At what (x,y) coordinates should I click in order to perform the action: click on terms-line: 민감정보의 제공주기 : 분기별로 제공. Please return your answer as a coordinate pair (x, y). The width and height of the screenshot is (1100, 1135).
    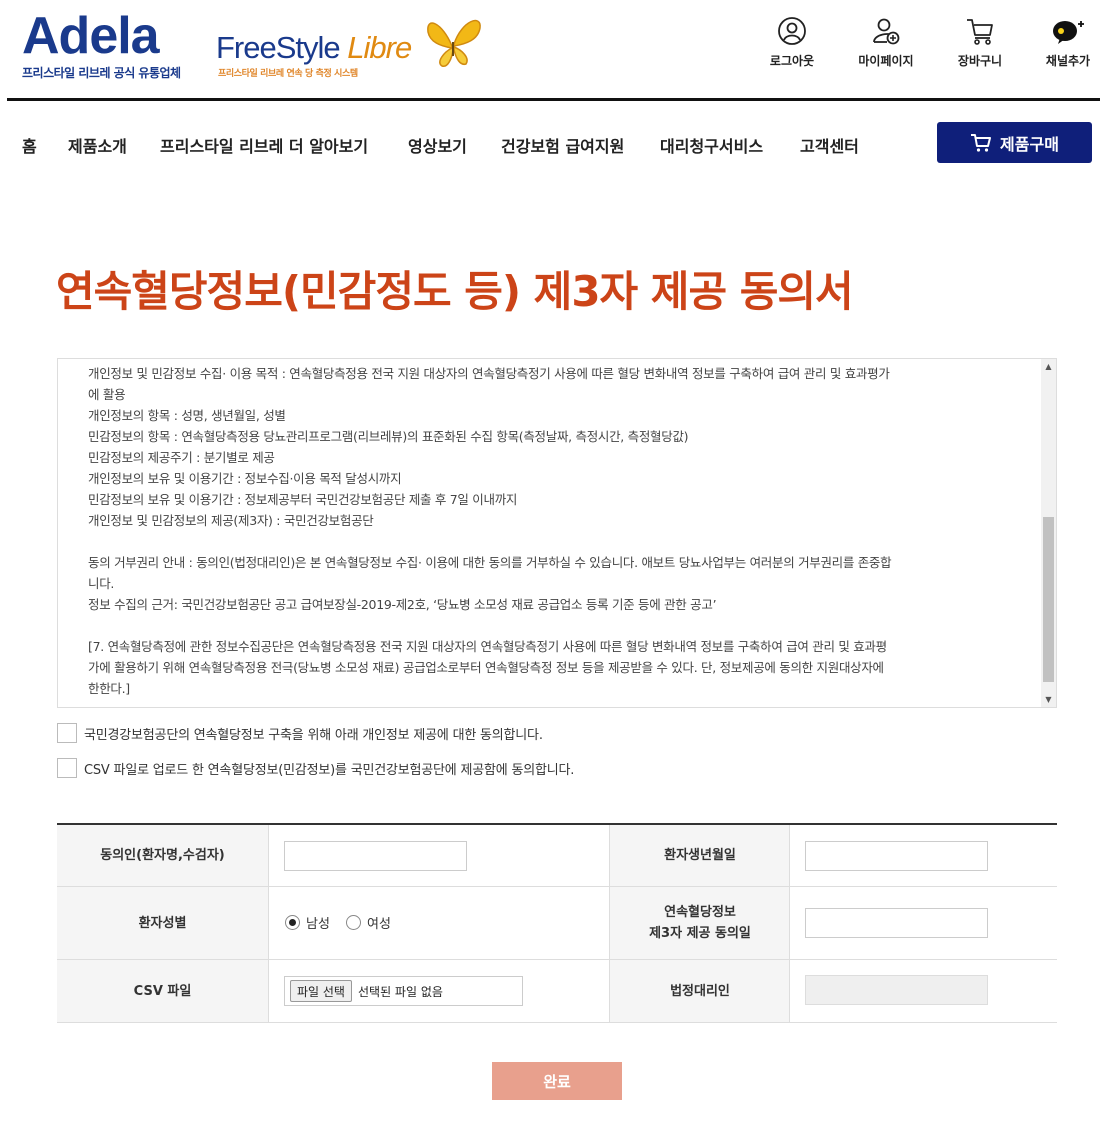
    Looking at the image, I should click on (181, 457).